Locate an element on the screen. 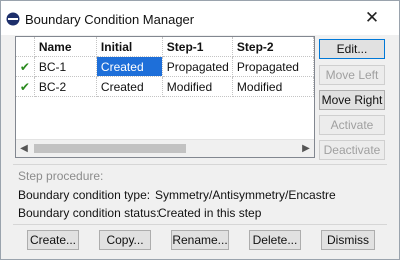  bc-step-1-cell: Propagated is located at coordinates (197, 66).